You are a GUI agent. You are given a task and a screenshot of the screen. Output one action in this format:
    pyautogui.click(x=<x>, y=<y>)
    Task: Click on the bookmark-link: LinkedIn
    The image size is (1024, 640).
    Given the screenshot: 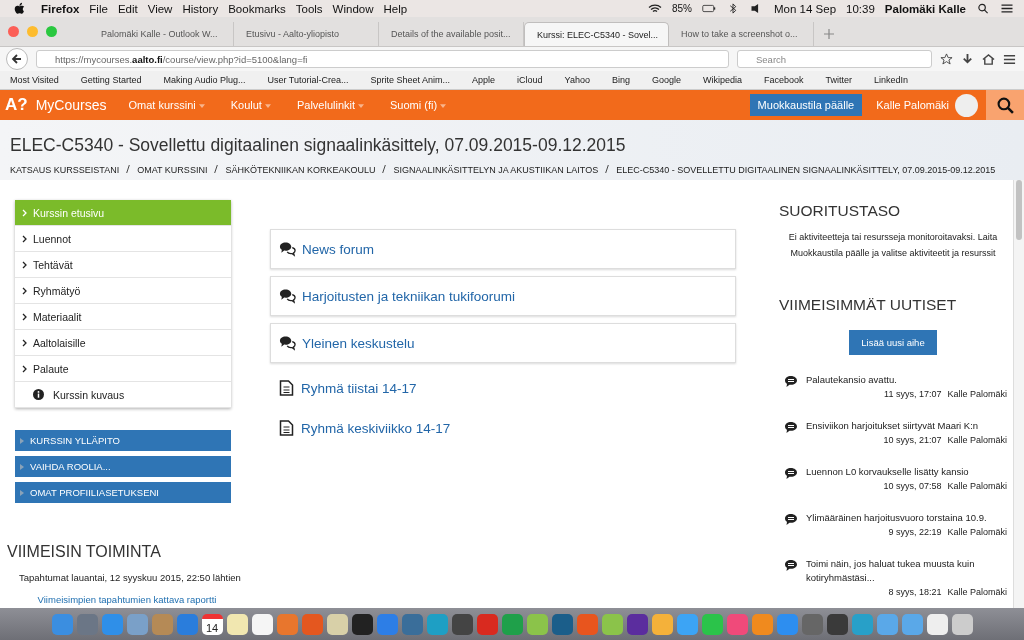 What is the action you would take?
    pyautogui.click(x=891, y=80)
    